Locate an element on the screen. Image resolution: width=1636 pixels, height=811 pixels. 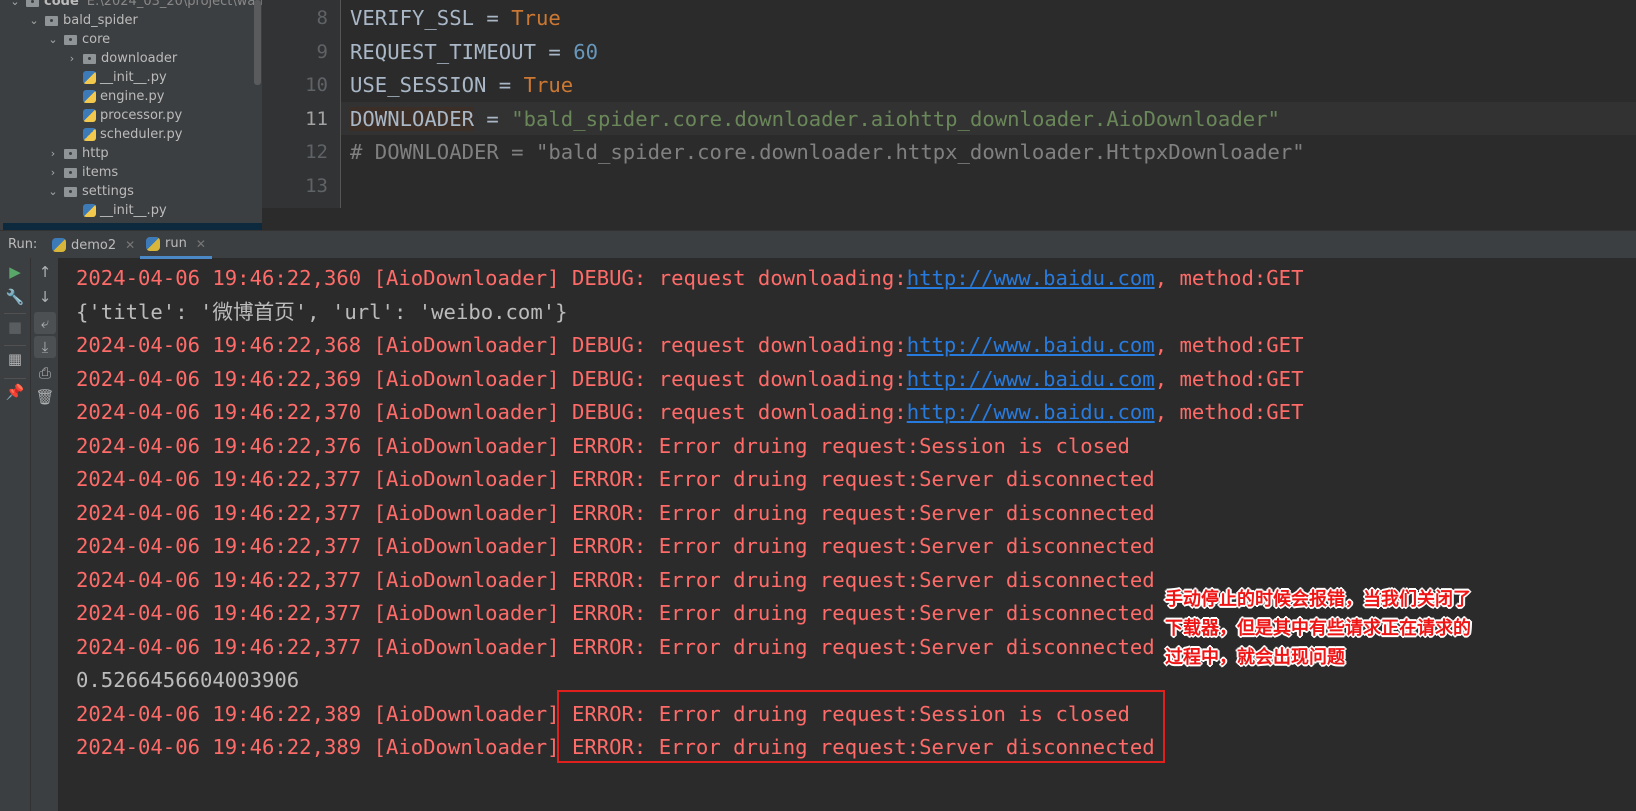
tree-item-label: core is located at coordinates (96, 39).